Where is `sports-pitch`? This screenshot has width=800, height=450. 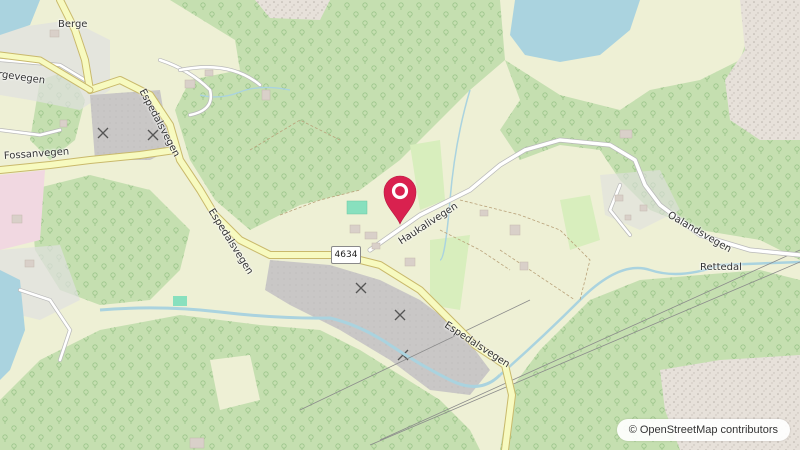
sports-pitch is located at coordinates (357, 207).